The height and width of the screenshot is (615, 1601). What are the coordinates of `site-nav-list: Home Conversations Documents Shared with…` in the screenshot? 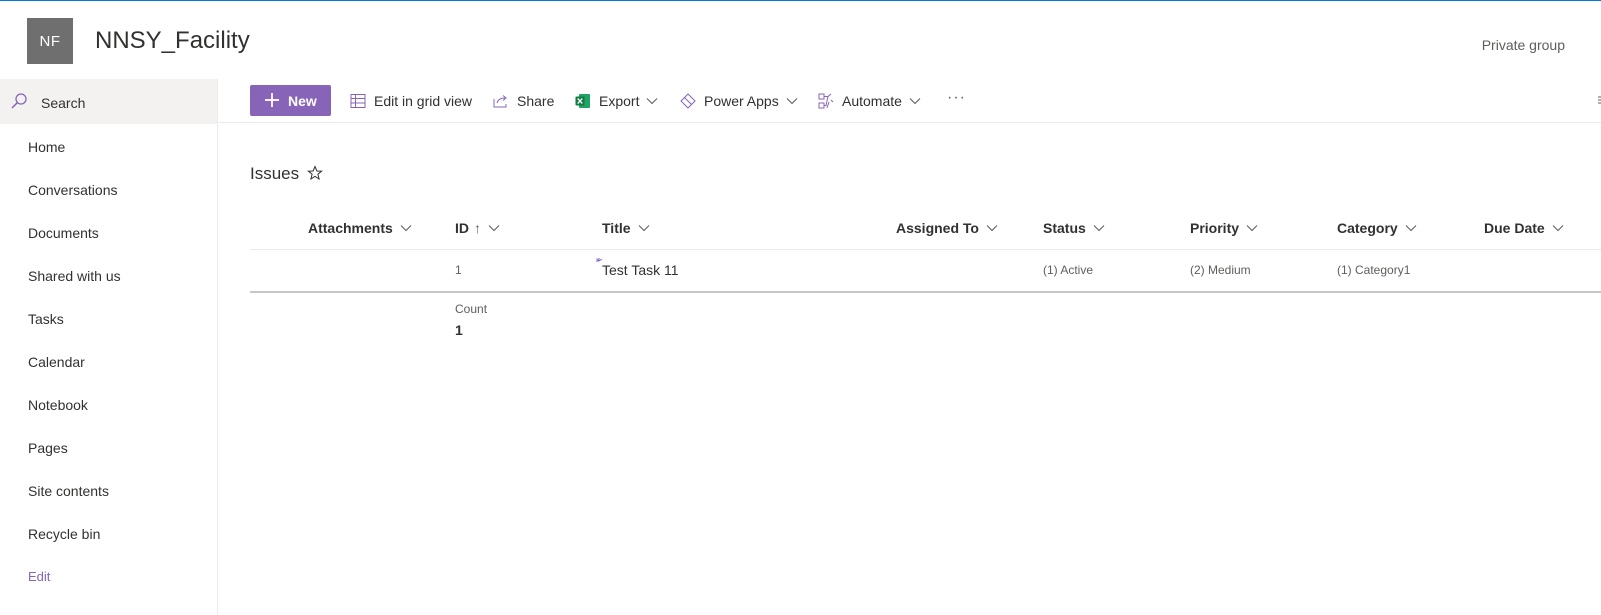 It's located at (108, 361).